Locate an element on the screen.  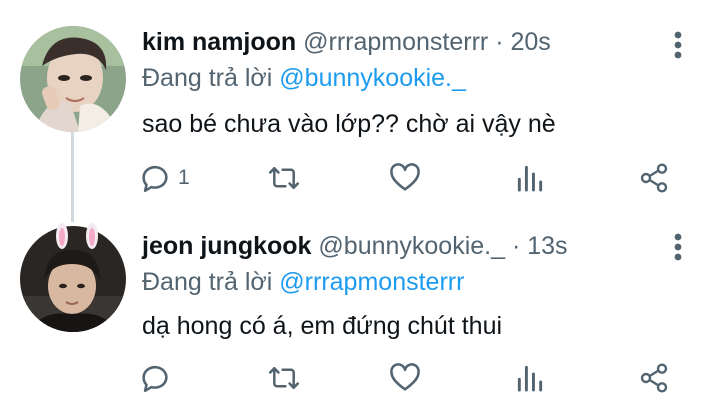
tweet-header: jeon jungkook @bunnykookie._ · 13s is located at coordinates (355, 246).